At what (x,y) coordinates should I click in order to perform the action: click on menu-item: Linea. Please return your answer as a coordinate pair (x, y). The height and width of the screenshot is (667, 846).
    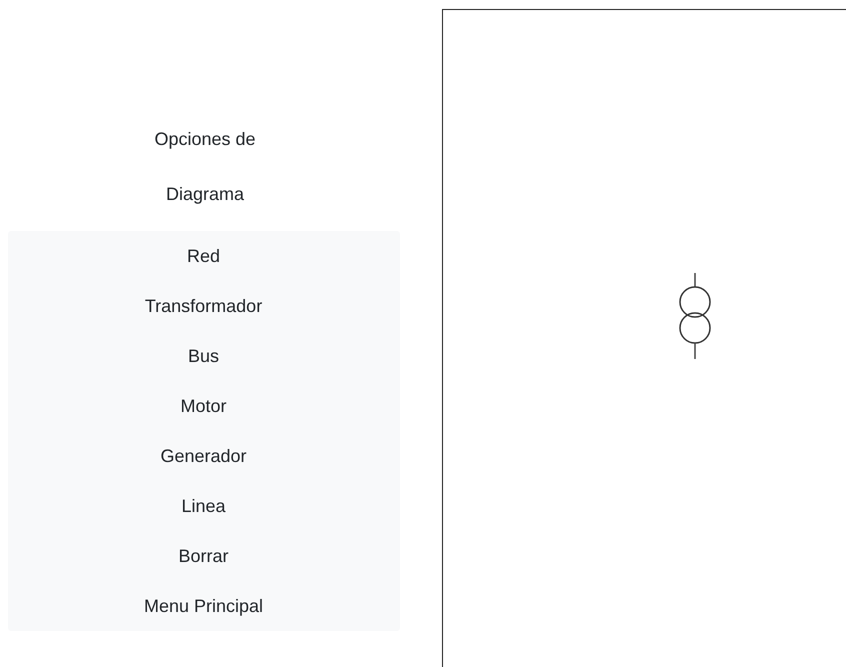
    Looking at the image, I should click on (203, 506).